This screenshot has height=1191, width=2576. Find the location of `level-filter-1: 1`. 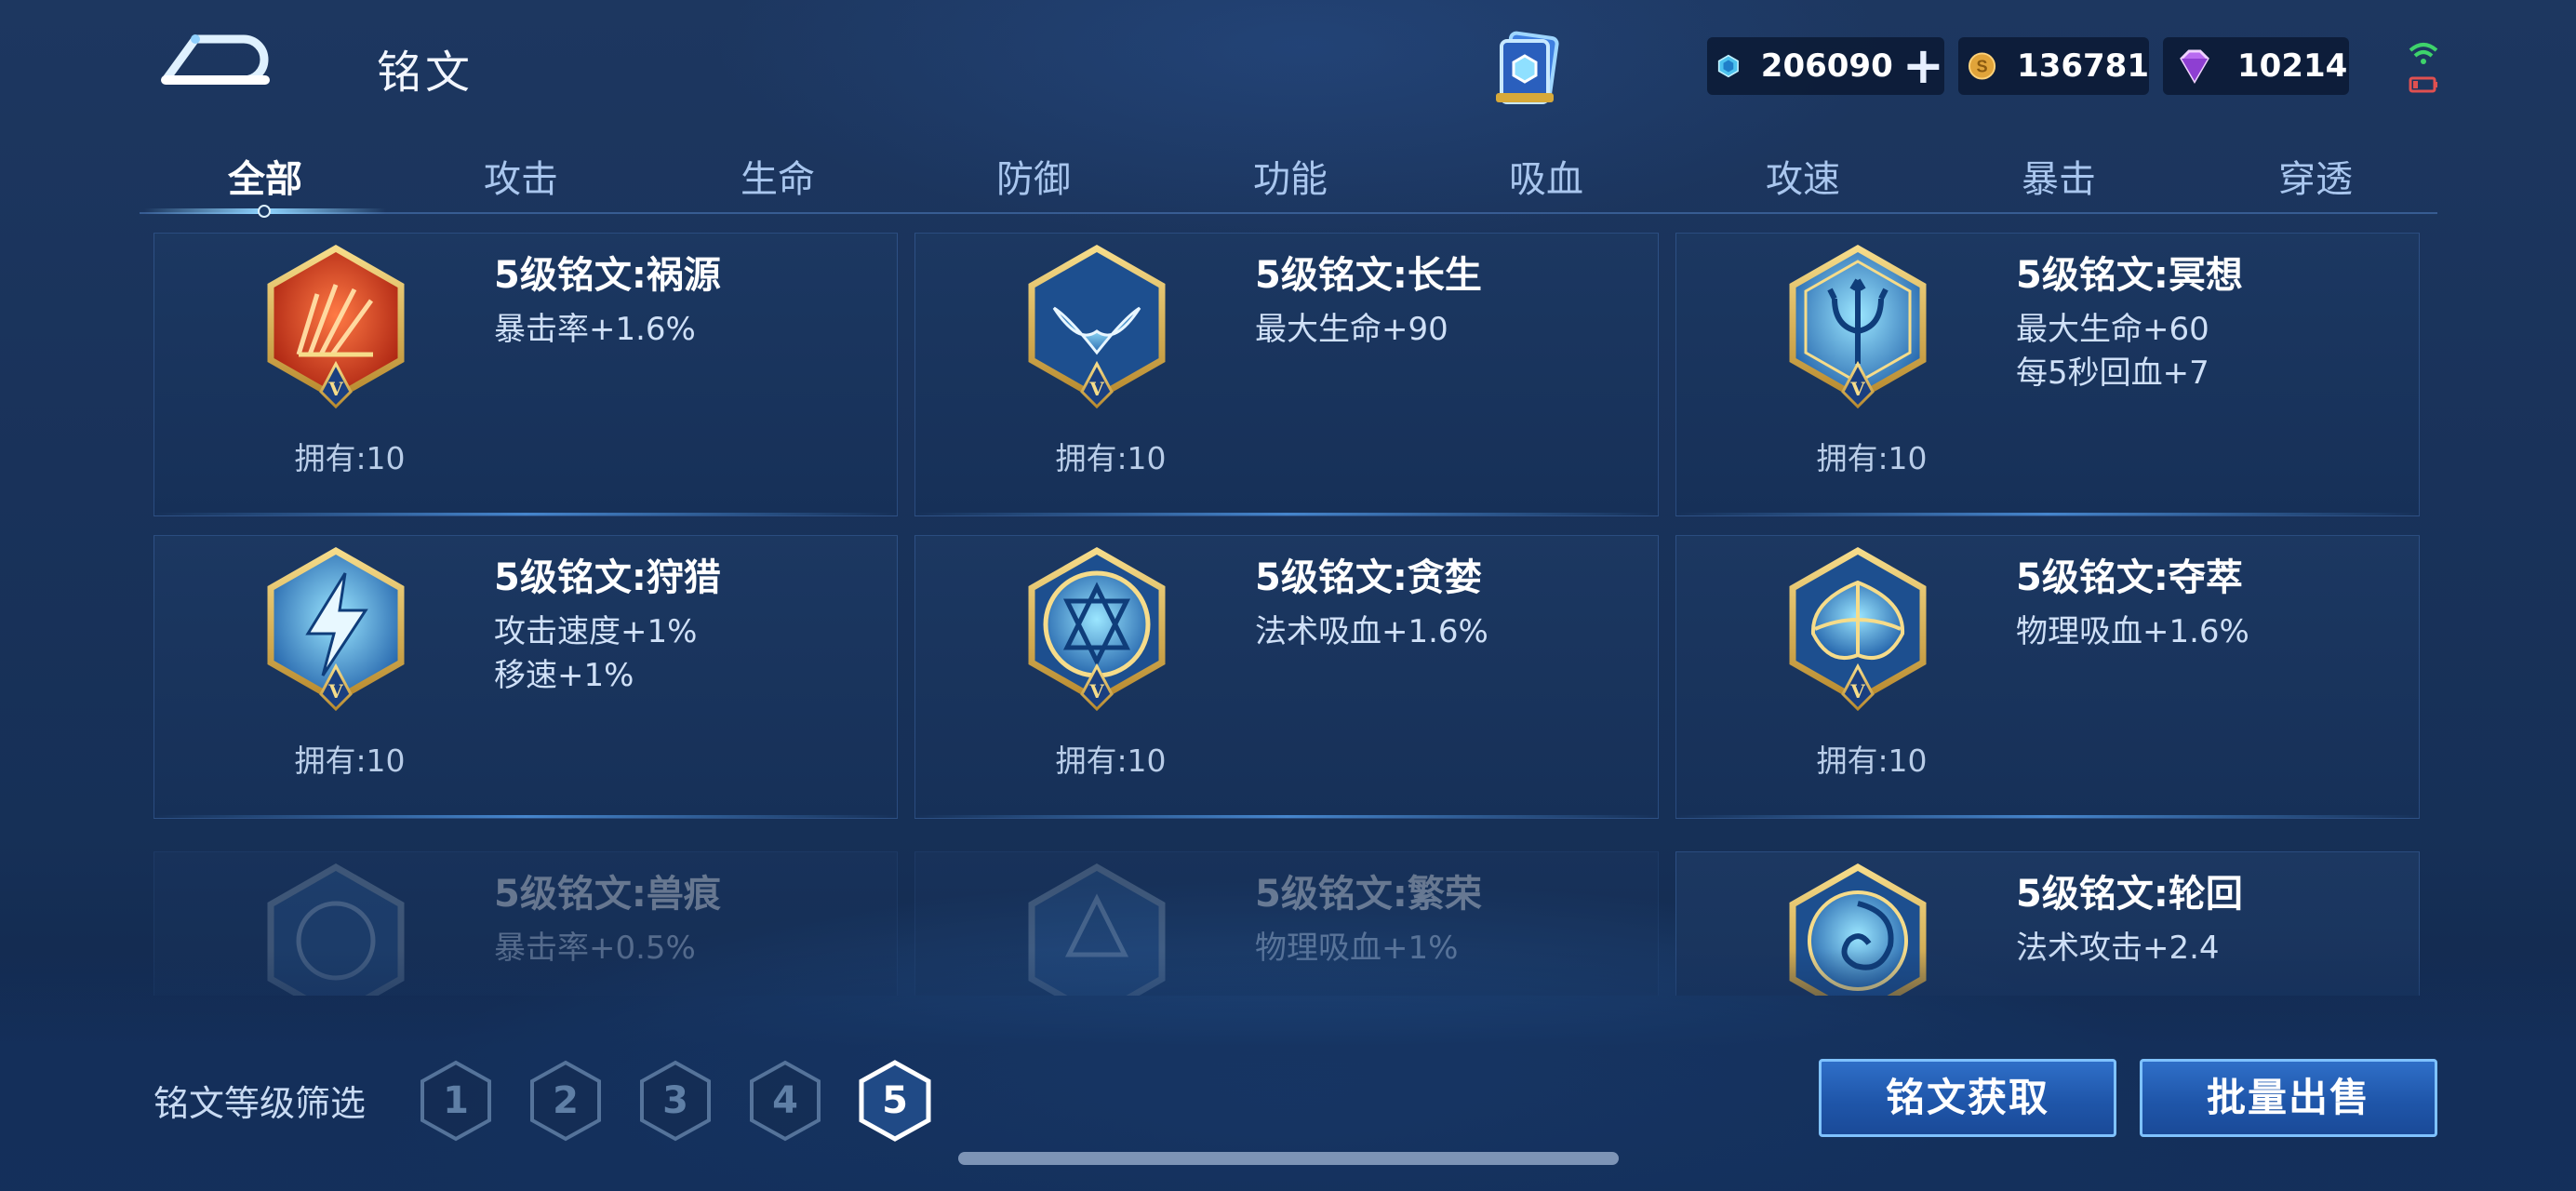

level-filter-1: 1 is located at coordinates (456, 1101).